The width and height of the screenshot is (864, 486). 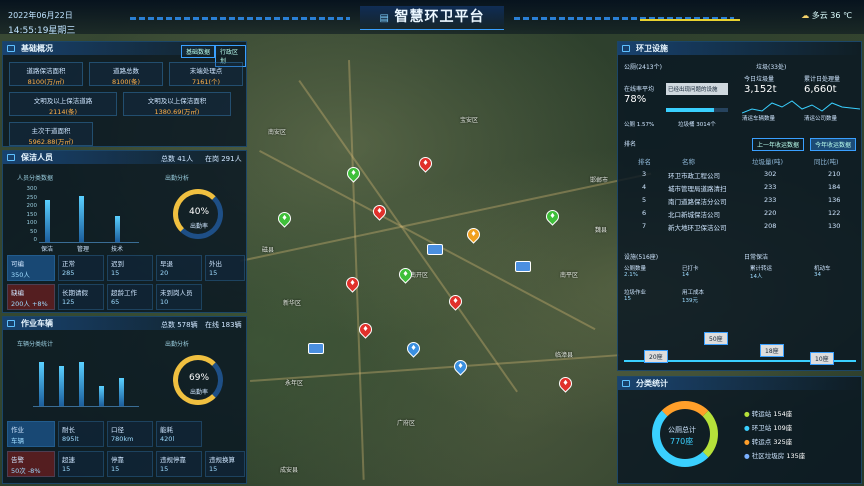 I want to click on grid-cell: 早退 20, so click(x=179, y=268).